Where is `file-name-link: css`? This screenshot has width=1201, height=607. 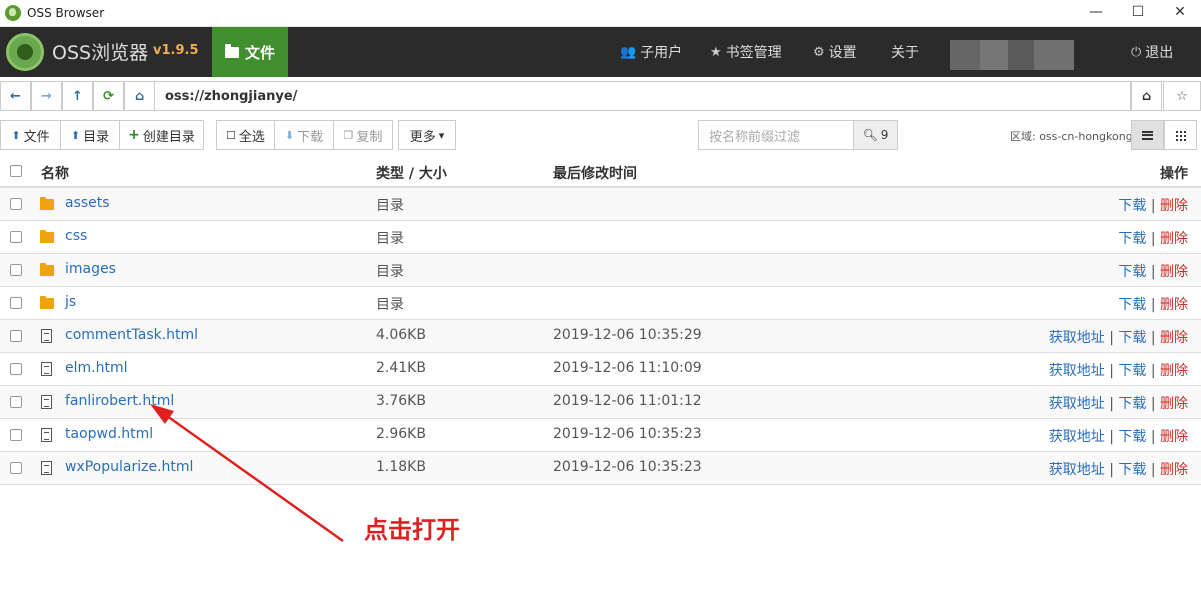 file-name-link: css is located at coordinates (76, 236).